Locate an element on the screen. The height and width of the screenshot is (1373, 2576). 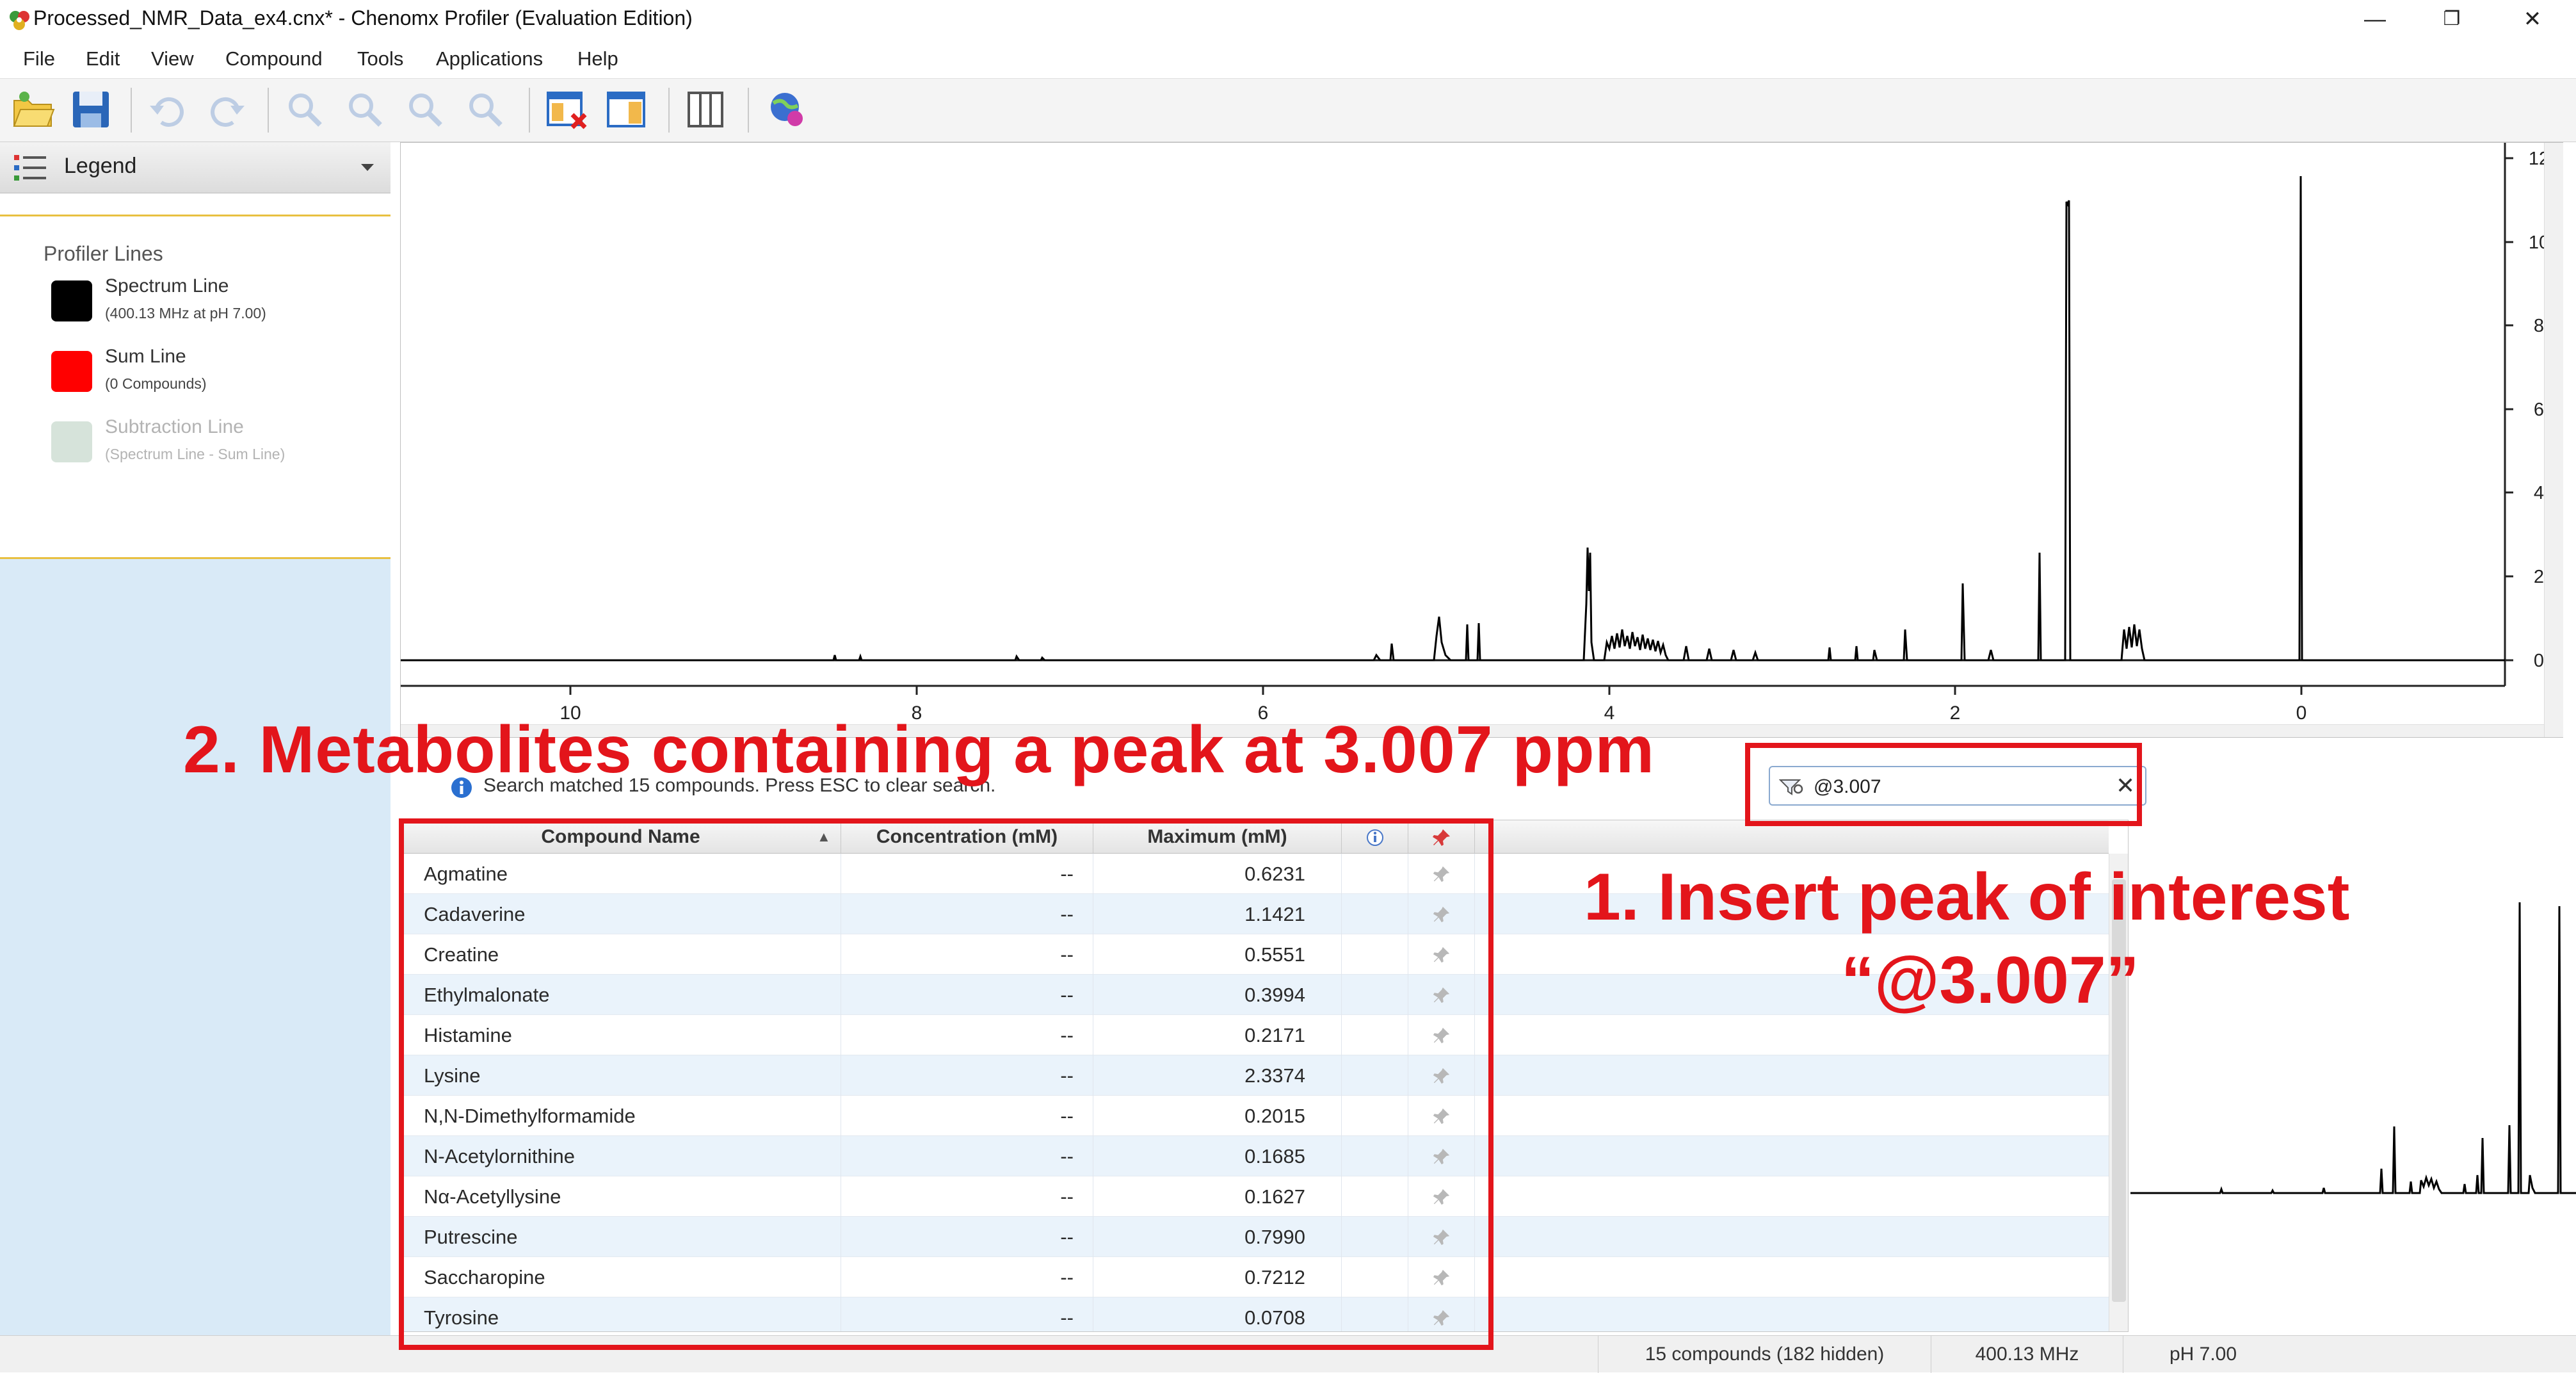
panel-layout-icon is located at coordinates (626, 109).